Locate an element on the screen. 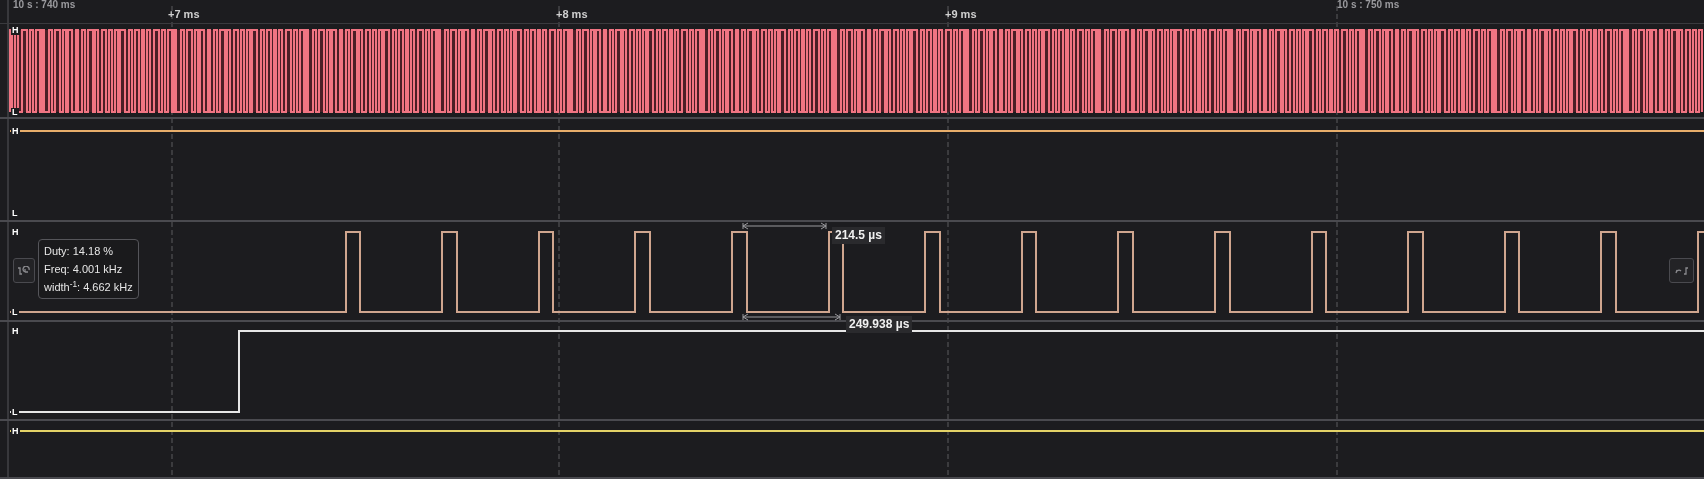 The image size is (1704, 479). time-label: +9 ms is located at coordinates (961, 14).